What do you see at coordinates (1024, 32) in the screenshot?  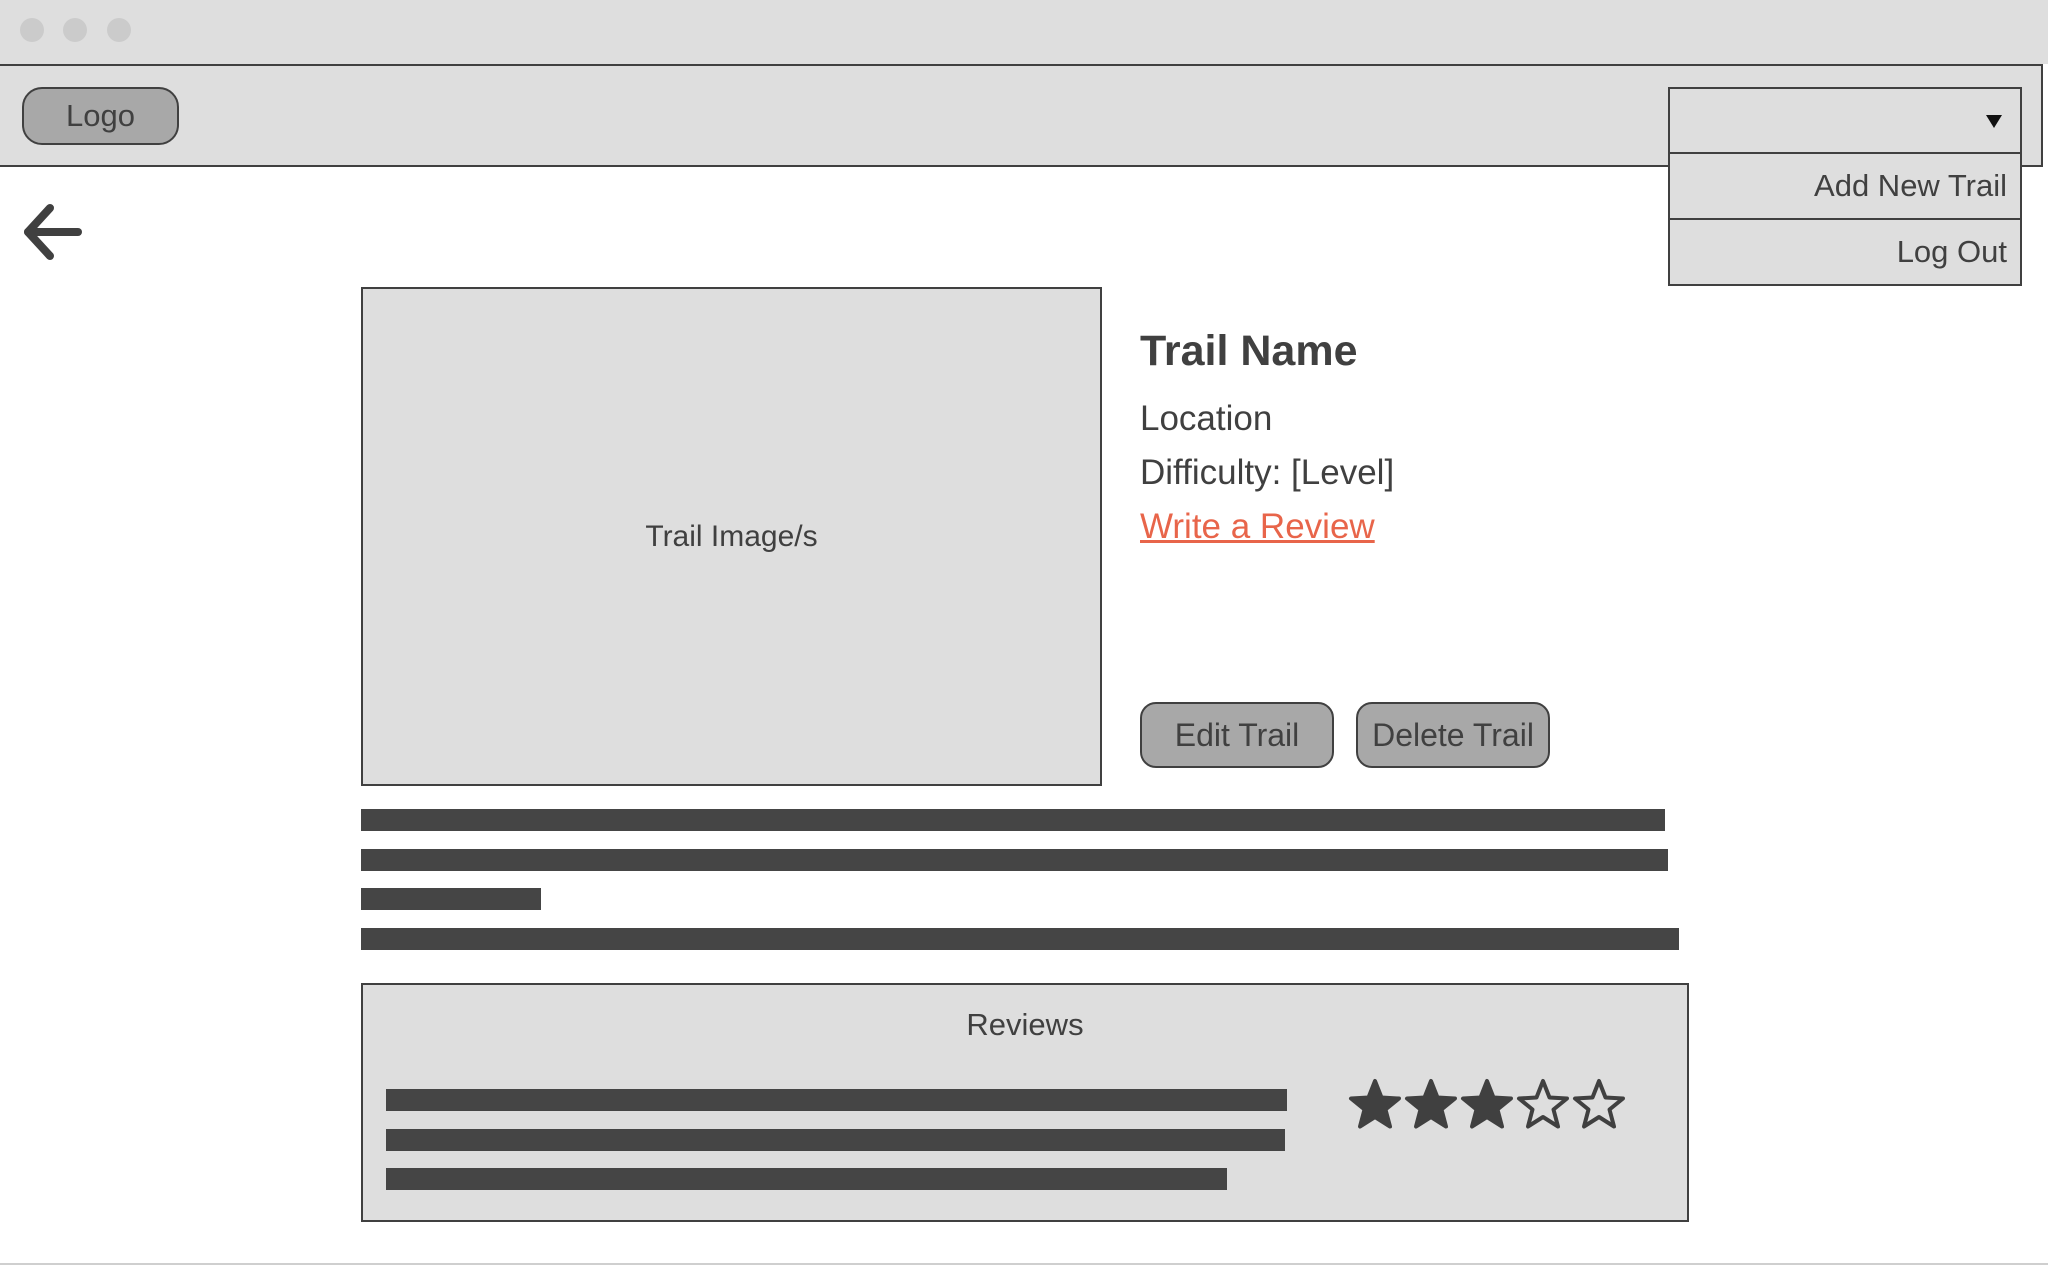 I see `window-titlebar` at bounding box center [1024, 32].